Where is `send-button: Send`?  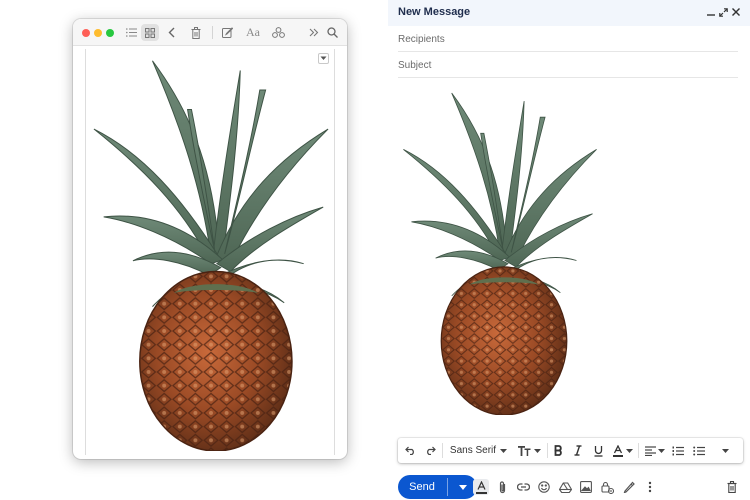
send-button: Send is located at coordinates (437, 487).